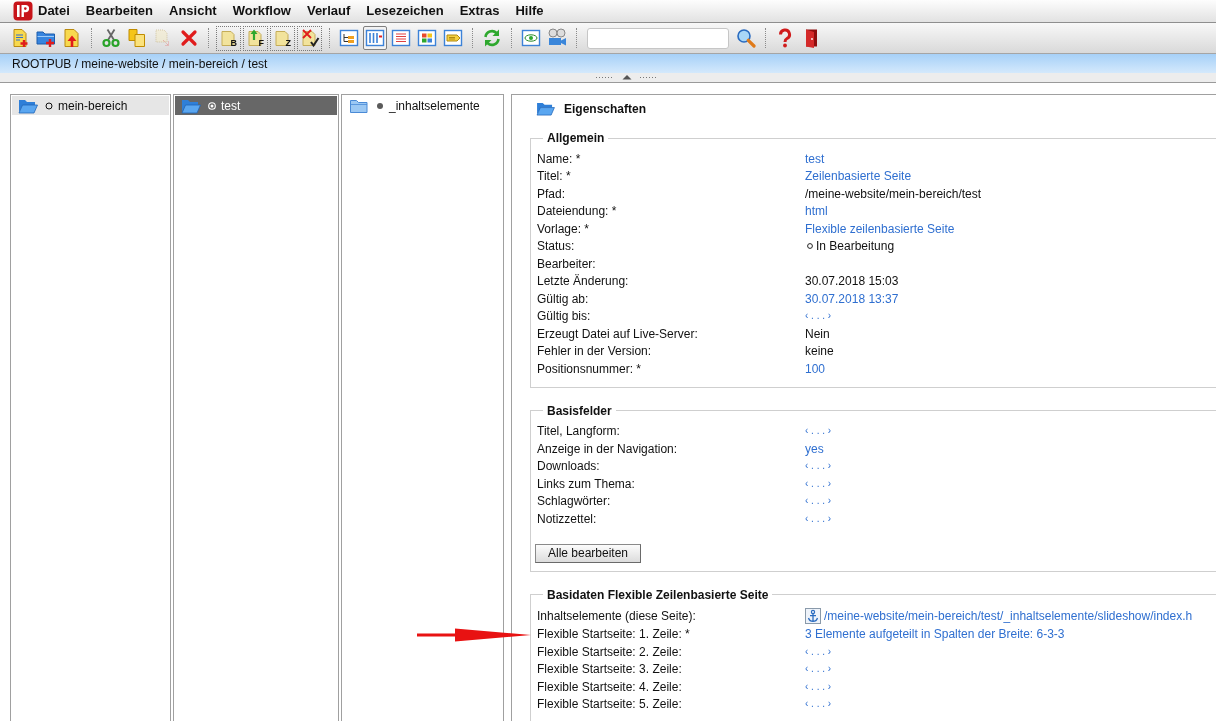 Image resolution: width=1216 pixels, height=721 pixels. I want to click on field-label: Bearbeiter:, so click(567, 263).